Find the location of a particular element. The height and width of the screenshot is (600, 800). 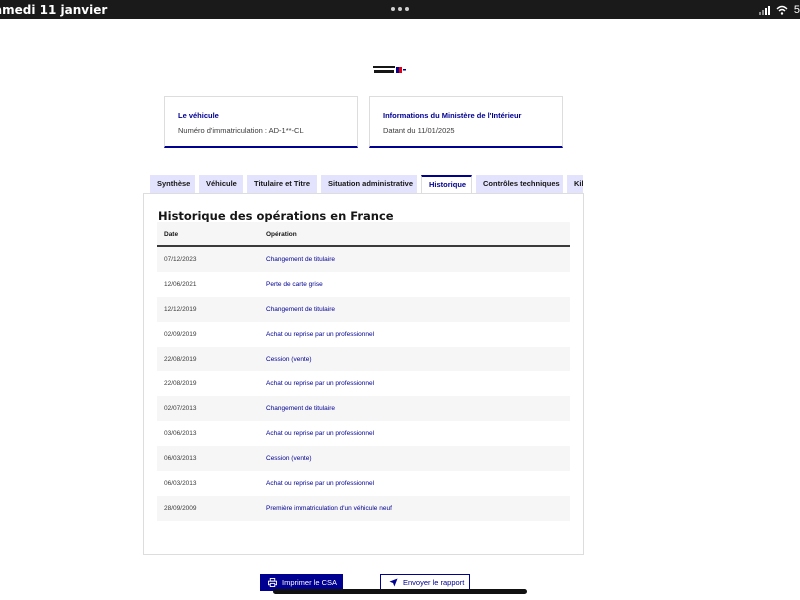

tab-vehicule: Véhicule is located at coordinates (221, 184).